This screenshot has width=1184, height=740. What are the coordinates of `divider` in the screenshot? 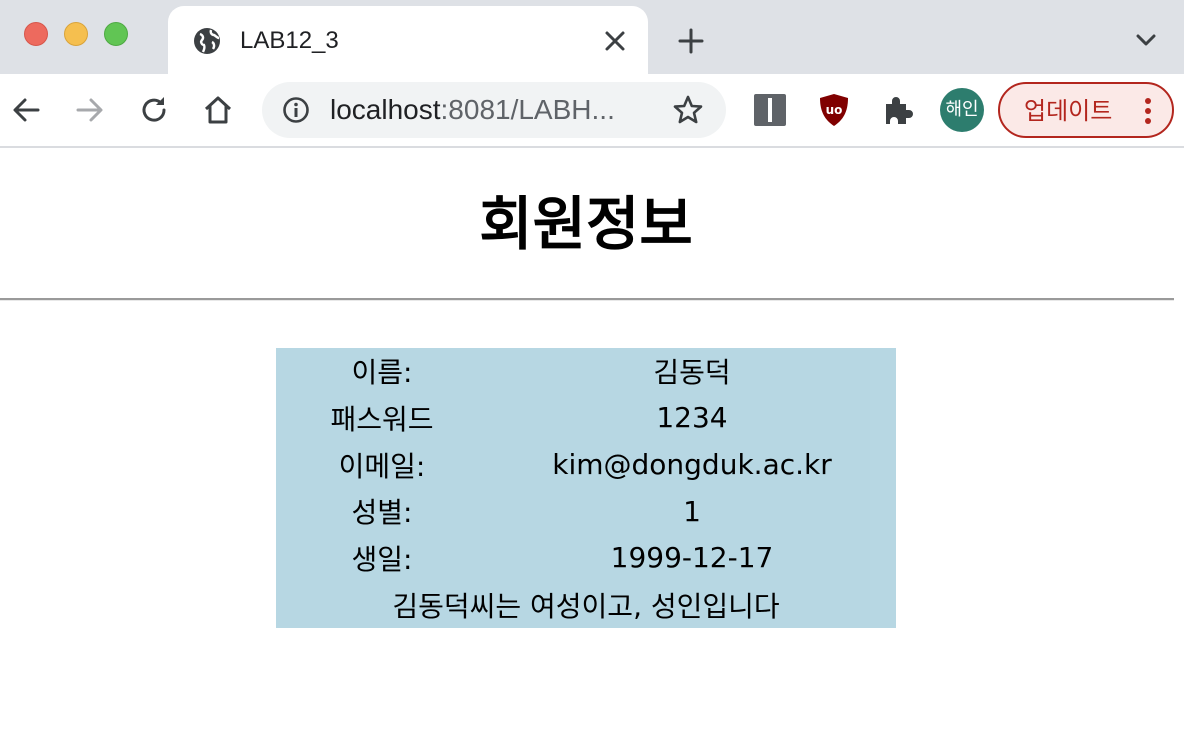 It's located at (587, 299).